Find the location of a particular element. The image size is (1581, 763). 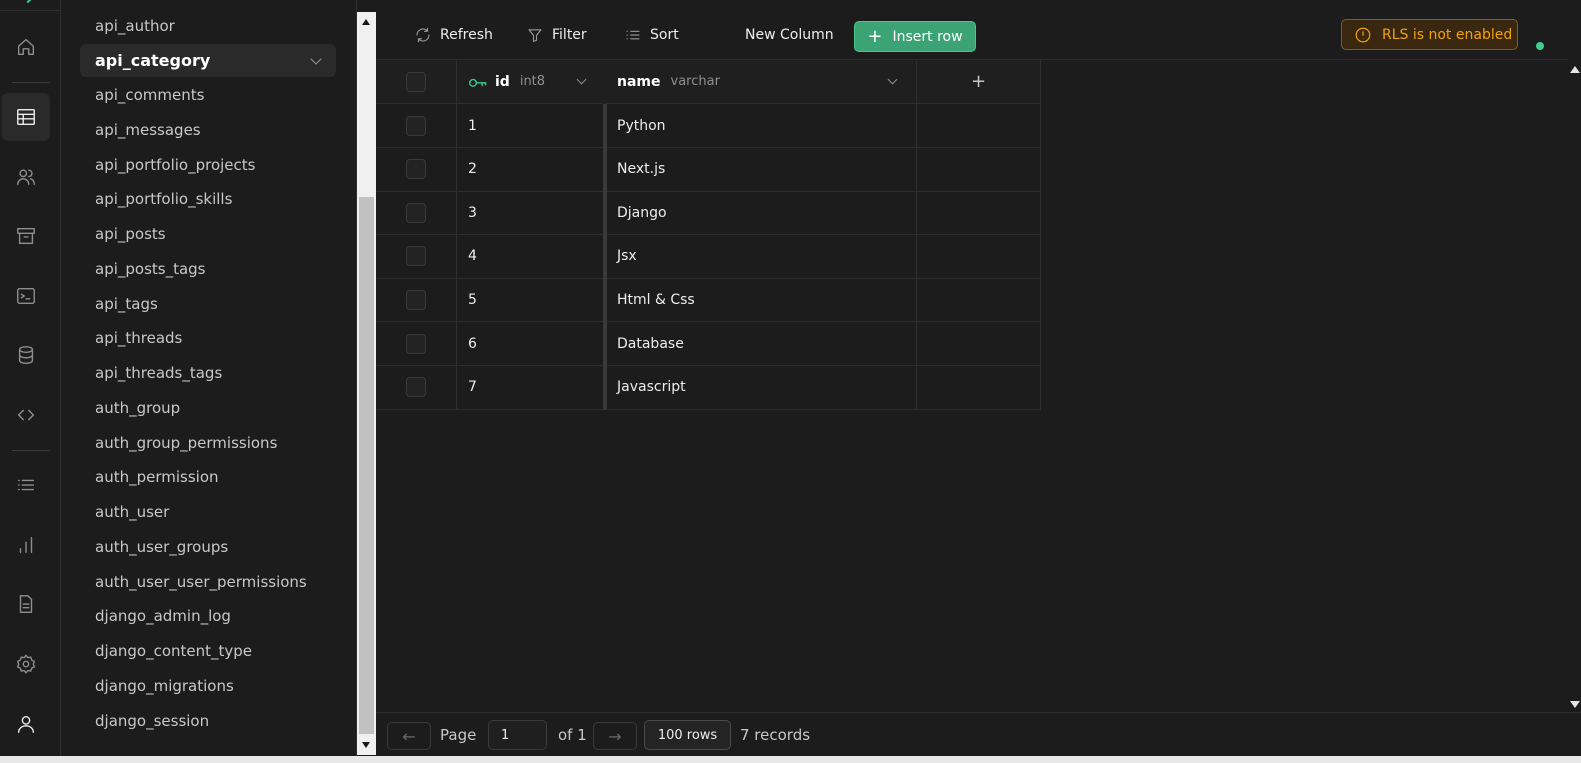

table-row: 6 Database is located at coordinates (708, 344).